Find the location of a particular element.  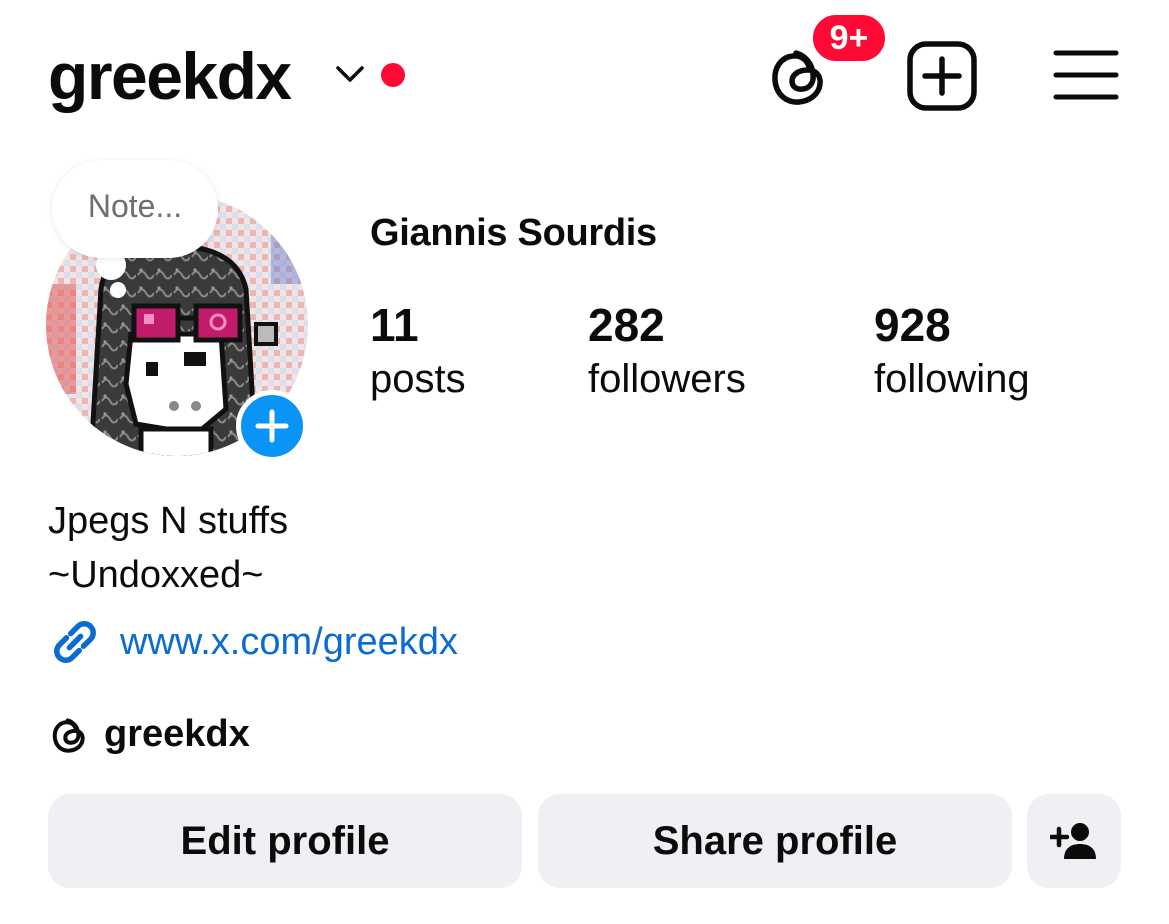

plus-icon is located at coordinates (272, 426).